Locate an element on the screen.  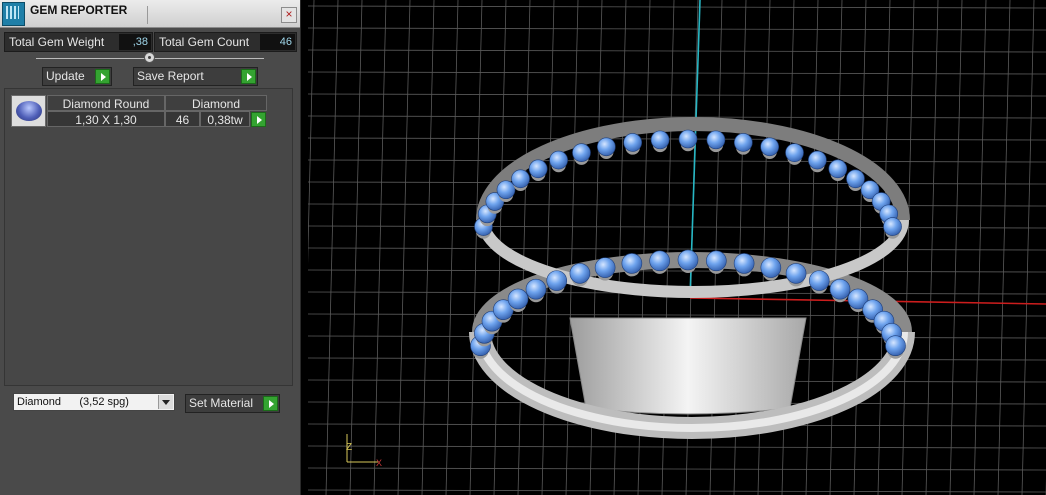
total-gem-count-label: Total Gem Count is located at coordinates (204, 42).